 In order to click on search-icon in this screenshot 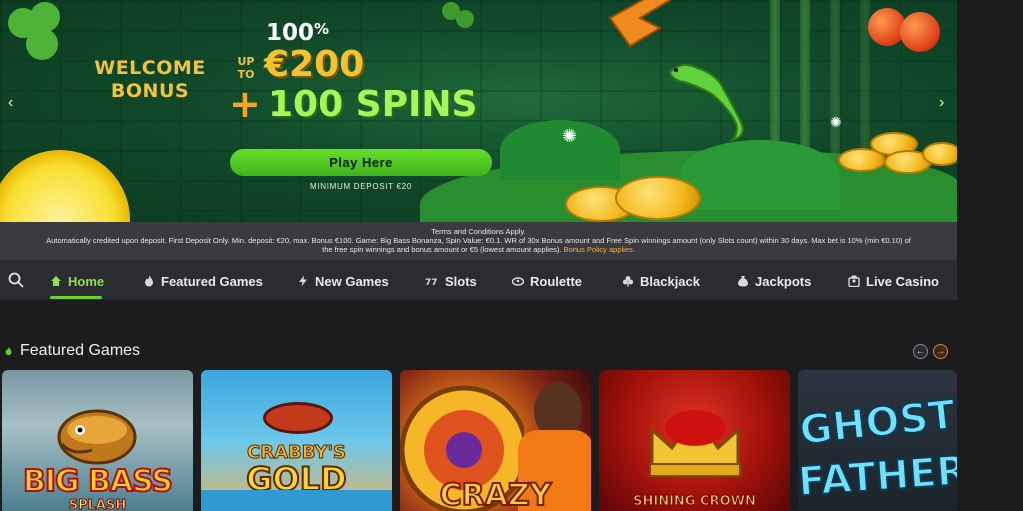, I will do `click(16, 280)`.